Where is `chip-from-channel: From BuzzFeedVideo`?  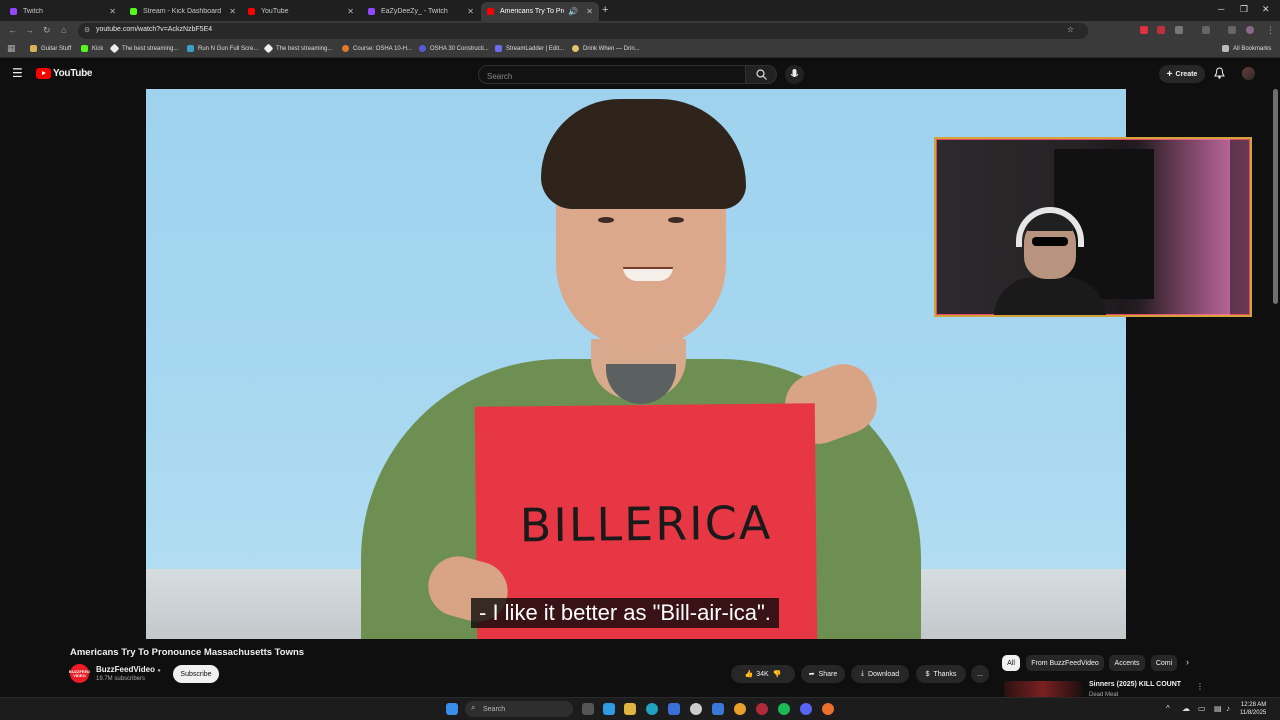
chip-from-channel: From BuzzFeedVideo is located at coordinates (1065, 663).